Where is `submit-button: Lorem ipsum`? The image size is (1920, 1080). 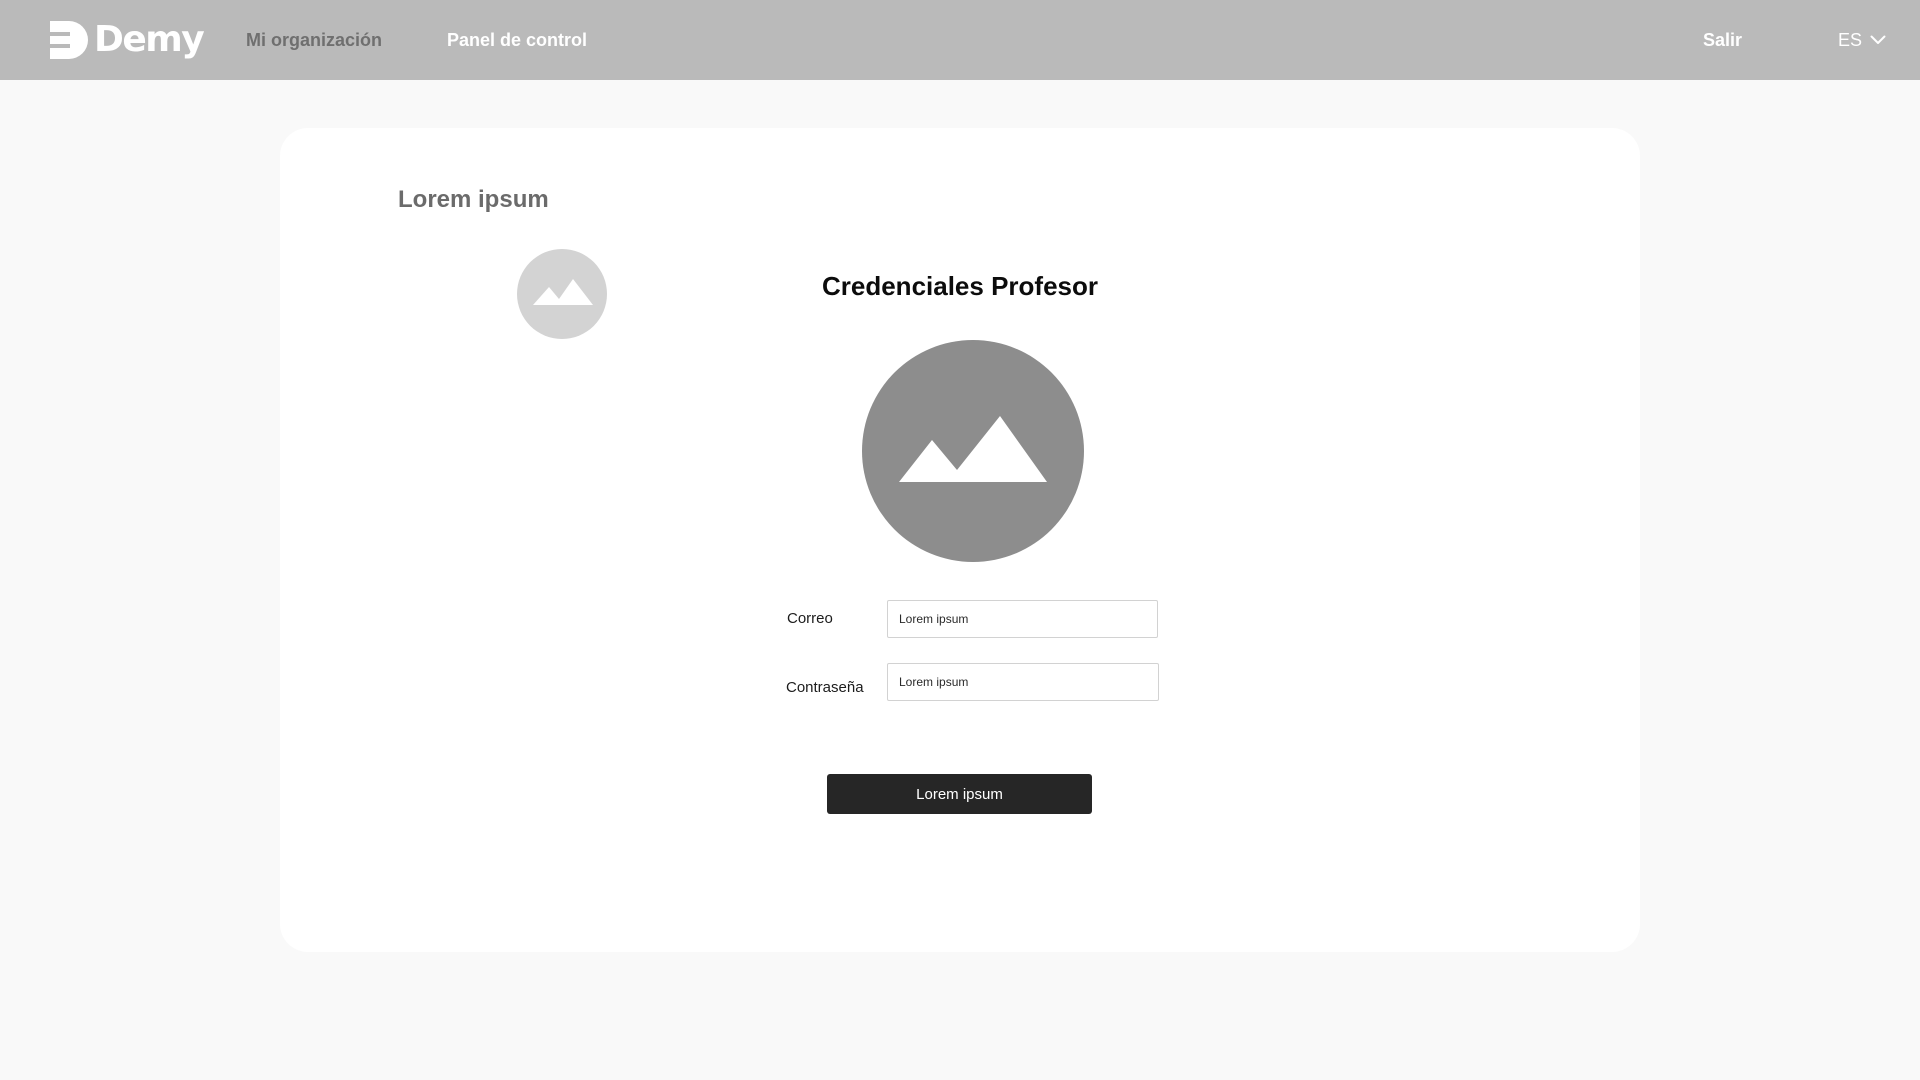
submit-button: Lorem ipsum is located at coordinates (959, 794).